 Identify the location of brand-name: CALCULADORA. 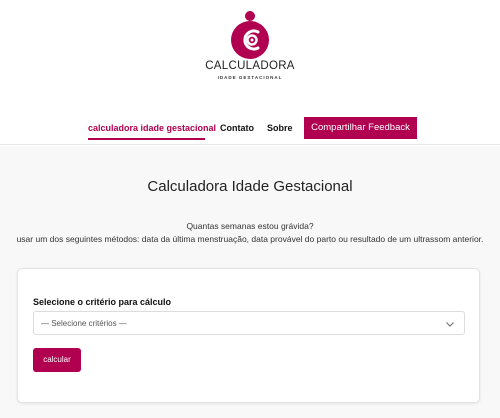
(250, 66).